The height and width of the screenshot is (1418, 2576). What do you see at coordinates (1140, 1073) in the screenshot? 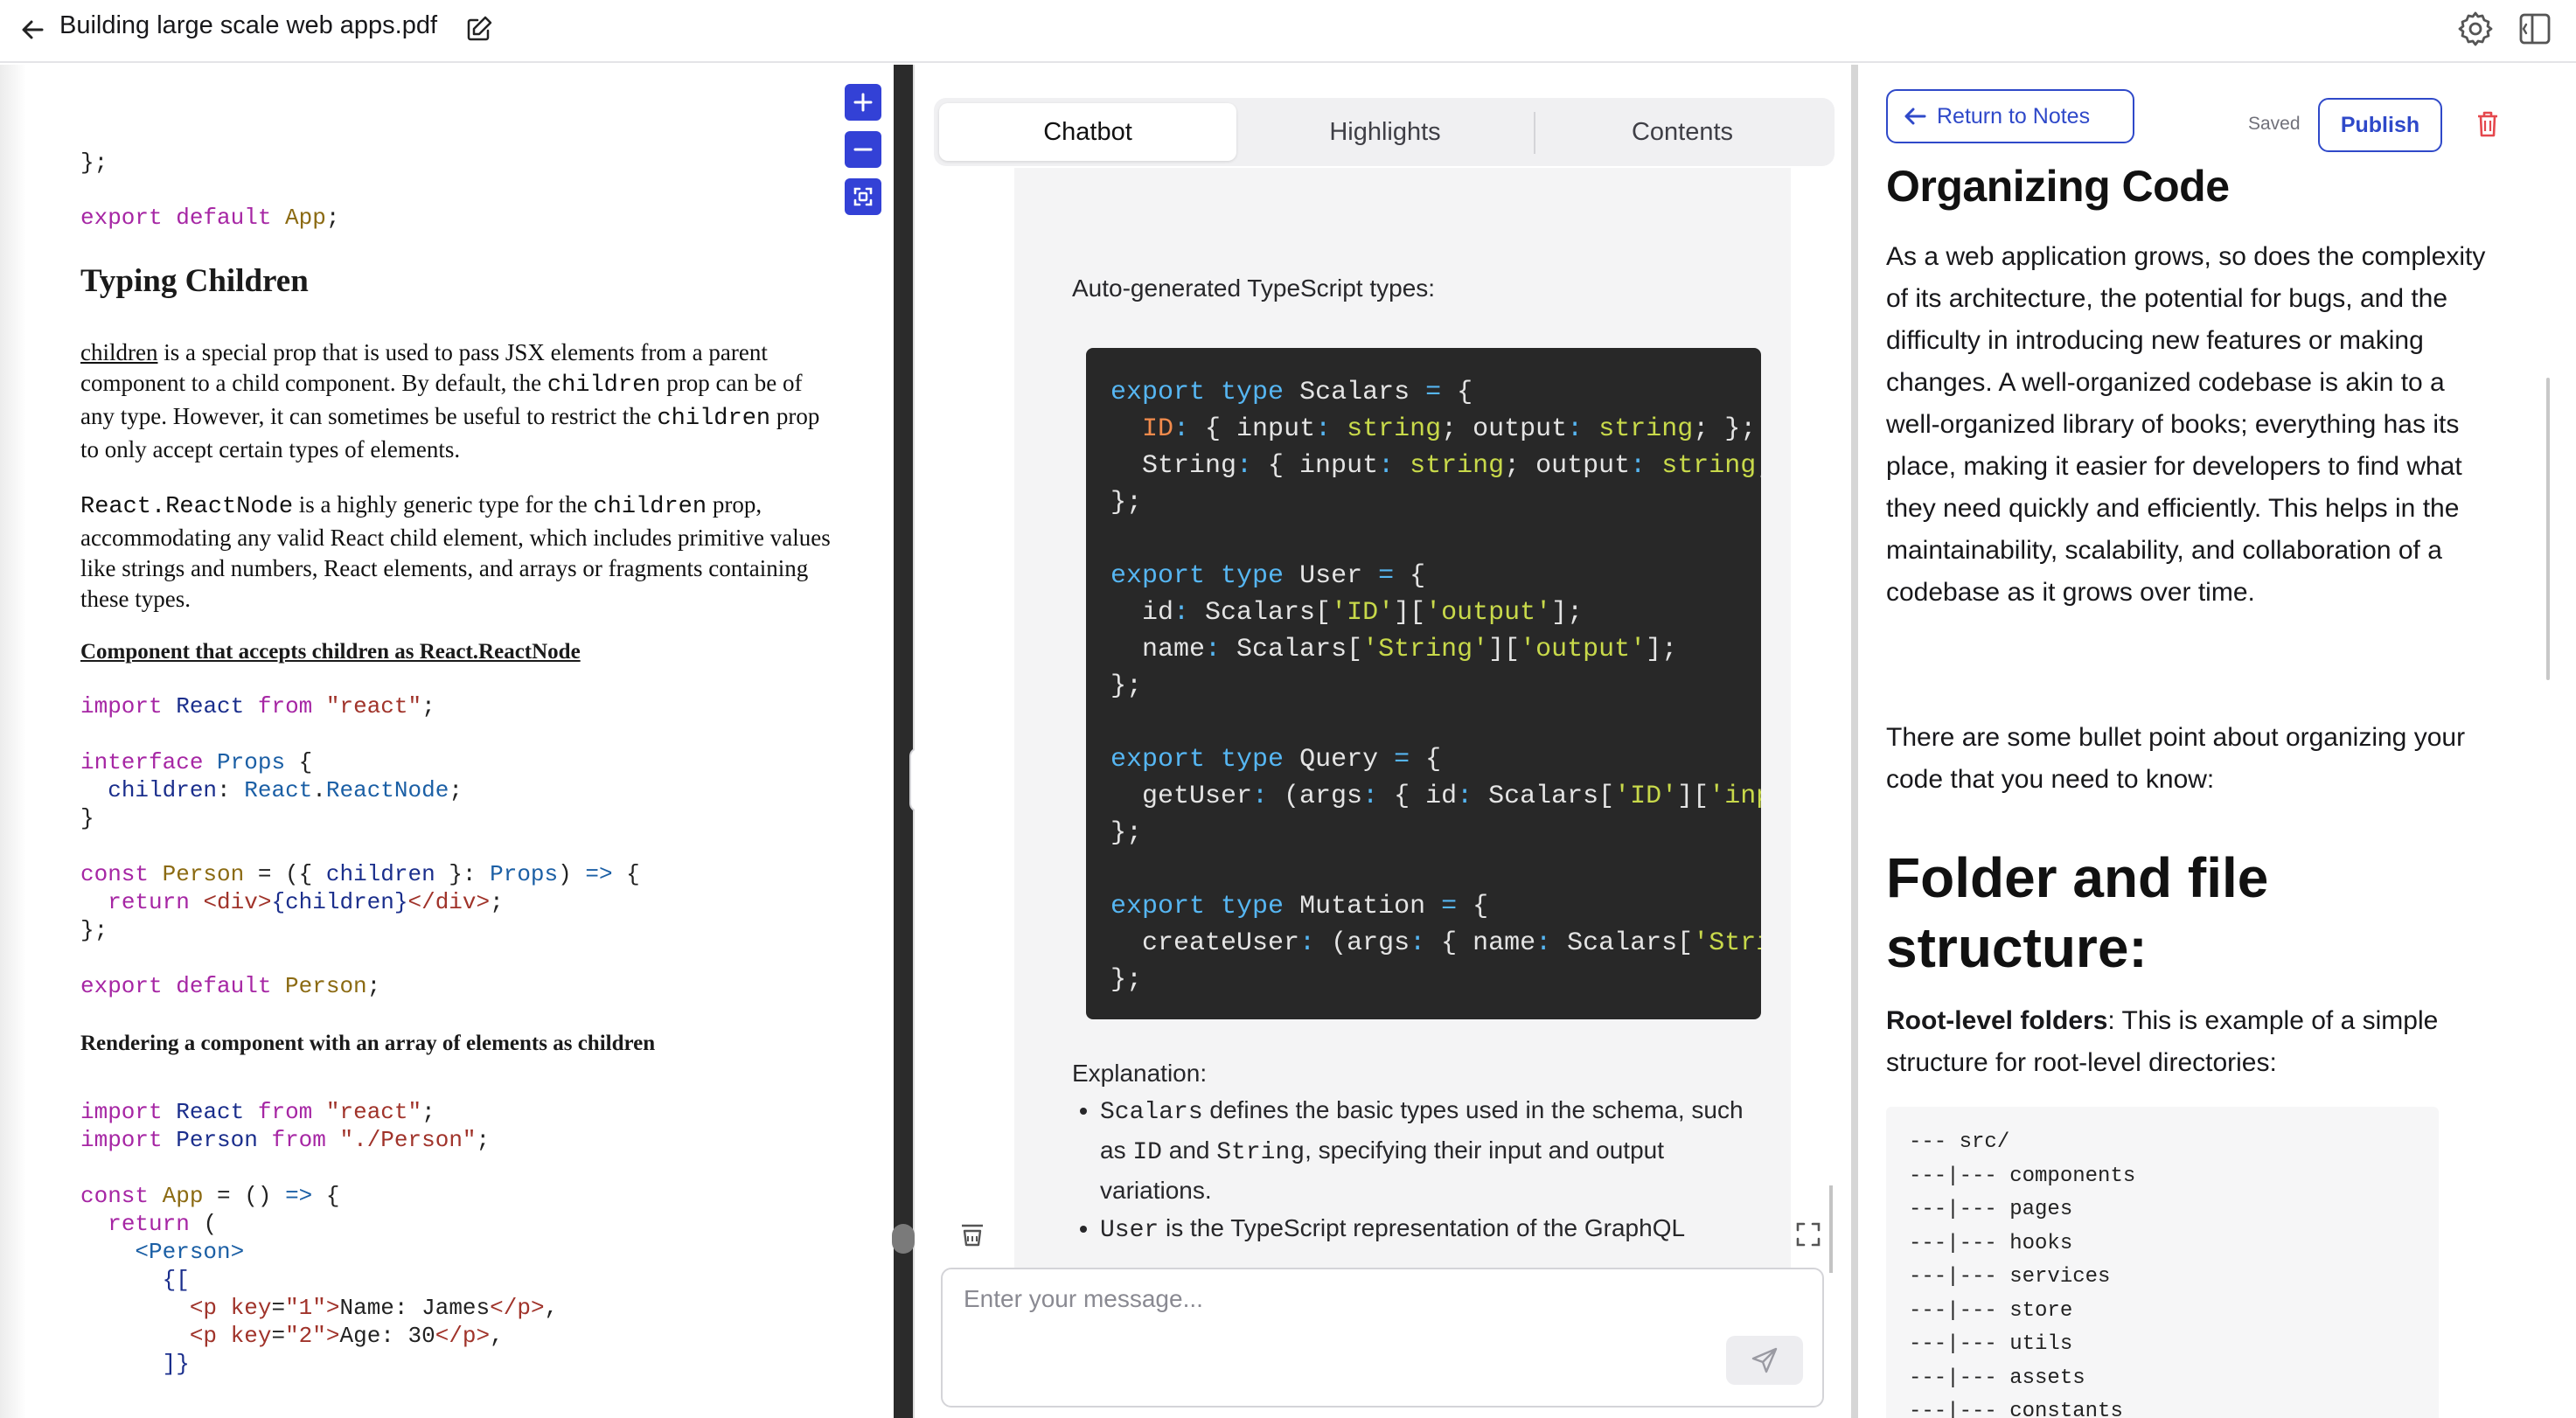
I see `explanation-label: Explanation:` at bounding box center [1140, 1073].